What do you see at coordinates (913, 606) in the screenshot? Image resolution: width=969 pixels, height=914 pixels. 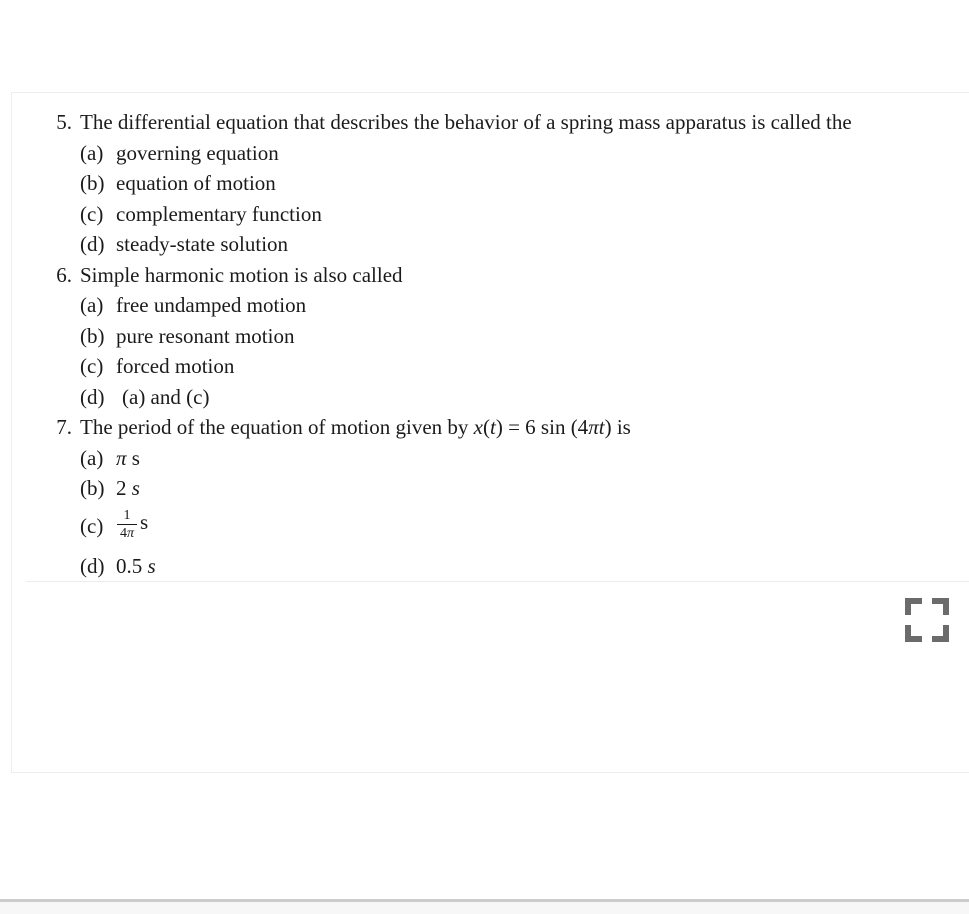 I see `expand-corner-top-left` at bounding box center [913, 606].